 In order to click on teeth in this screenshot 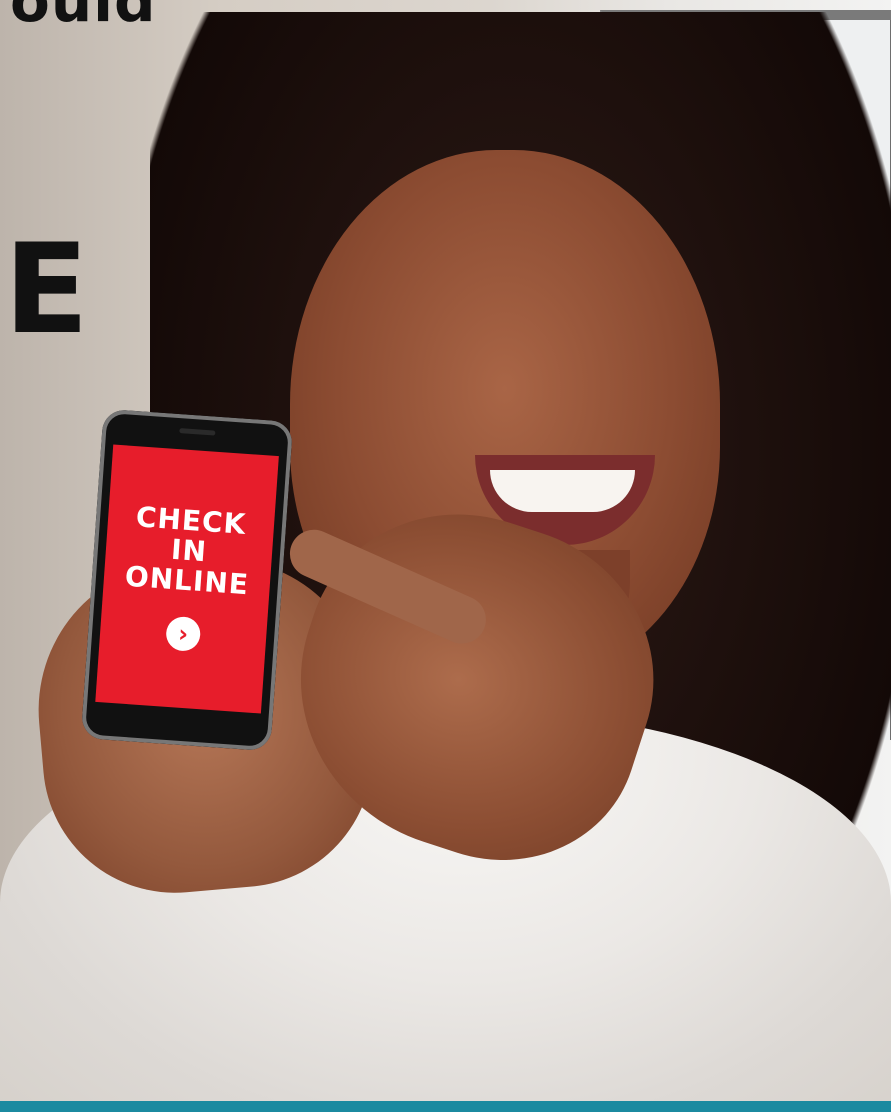, I will do `click(562, 491)`.